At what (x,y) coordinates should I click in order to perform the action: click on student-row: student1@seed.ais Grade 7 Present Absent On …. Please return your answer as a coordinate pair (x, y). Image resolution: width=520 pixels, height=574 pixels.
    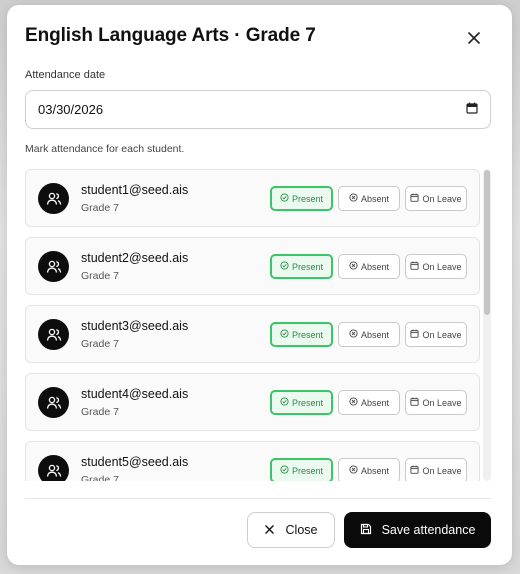
    Looking at the image, I should click on (252, 198).